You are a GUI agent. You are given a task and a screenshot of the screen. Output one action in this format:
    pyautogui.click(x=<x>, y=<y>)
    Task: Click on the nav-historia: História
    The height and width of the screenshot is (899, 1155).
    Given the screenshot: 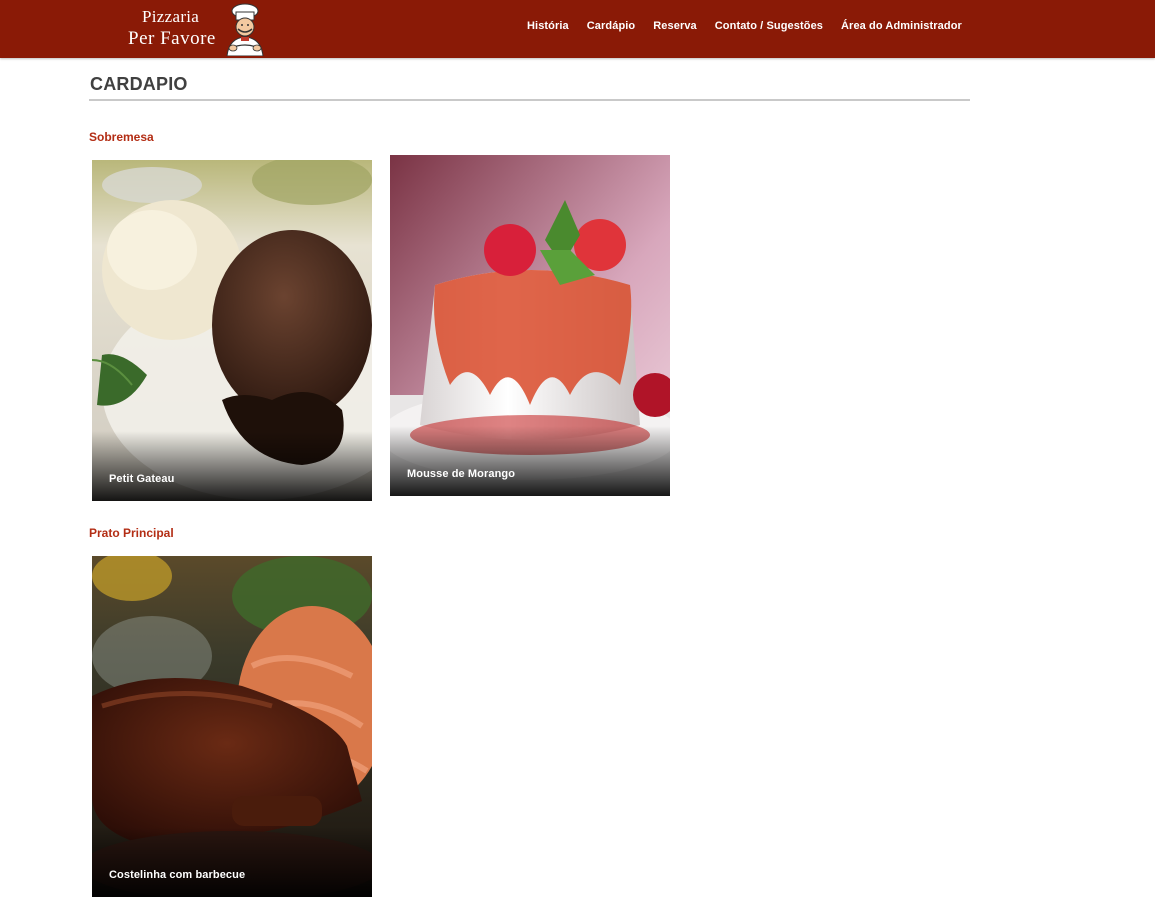 What is the action you would take?
    pyautogui.click(x=548, y=26)
    